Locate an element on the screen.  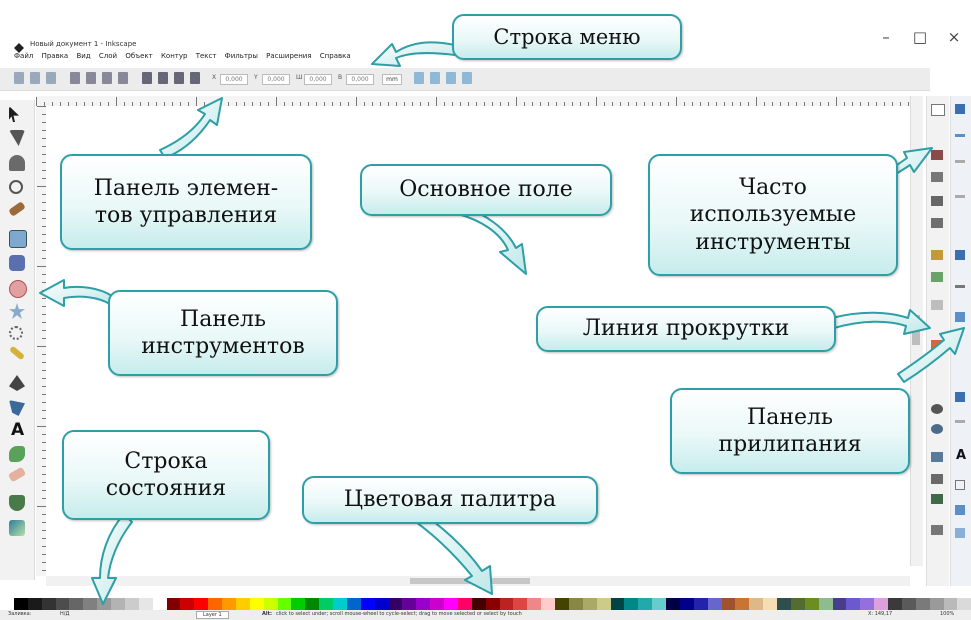
flip-v-icon is located at coordinates (123, 78).